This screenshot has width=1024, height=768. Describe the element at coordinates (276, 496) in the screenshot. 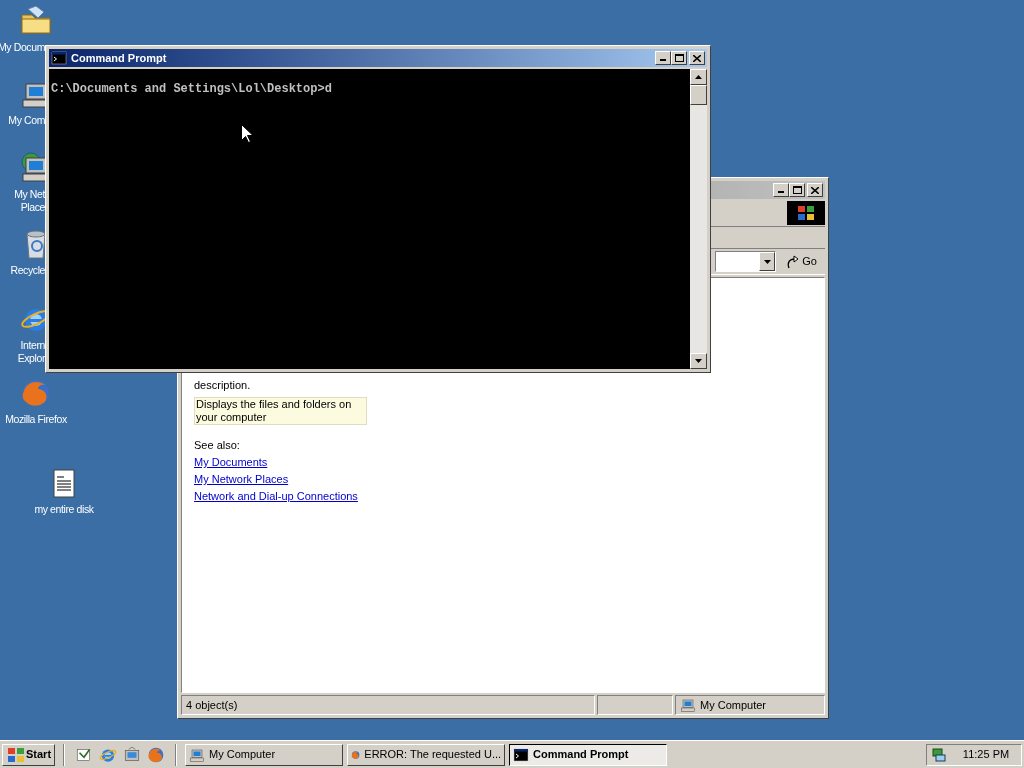

I see `see-also-link: Network and Dial-up Connections` at that location.